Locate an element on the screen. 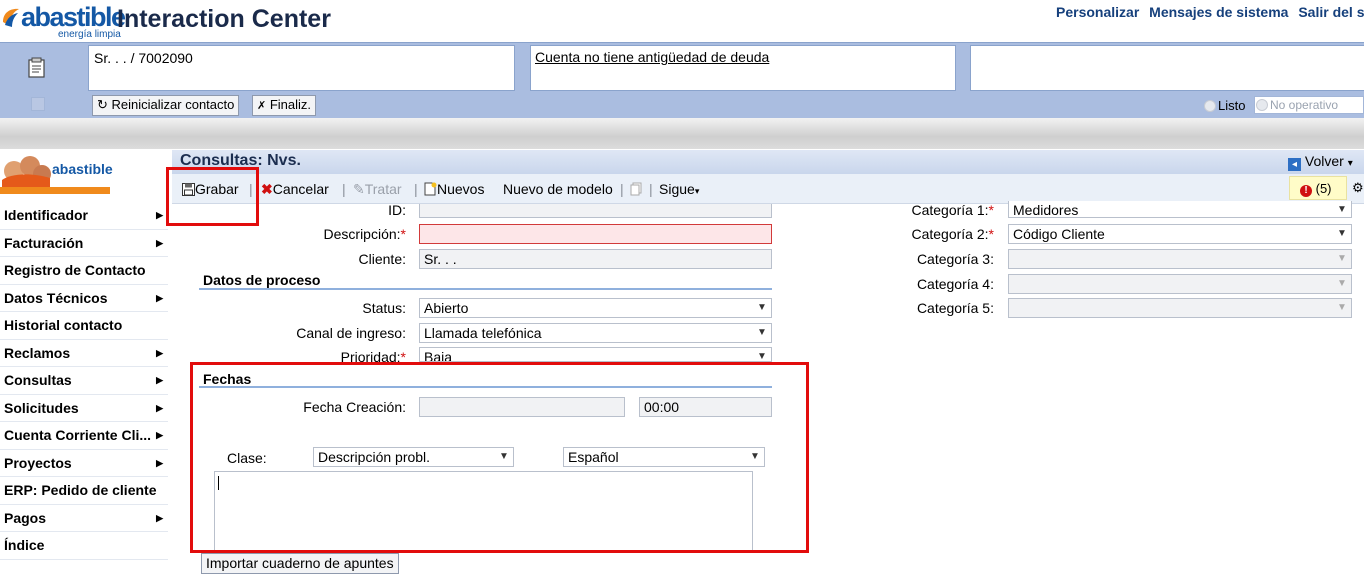 This screenshot has width=1364, height=574. class-value: Descripción probl. is located at coordinates (374, 457).